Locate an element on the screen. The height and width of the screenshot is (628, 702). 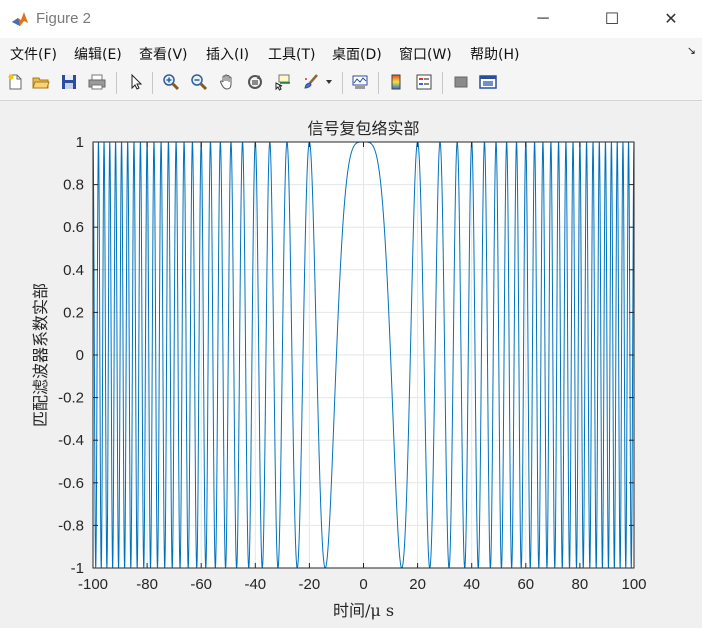
legend-button is located at coordinates (424, 82).